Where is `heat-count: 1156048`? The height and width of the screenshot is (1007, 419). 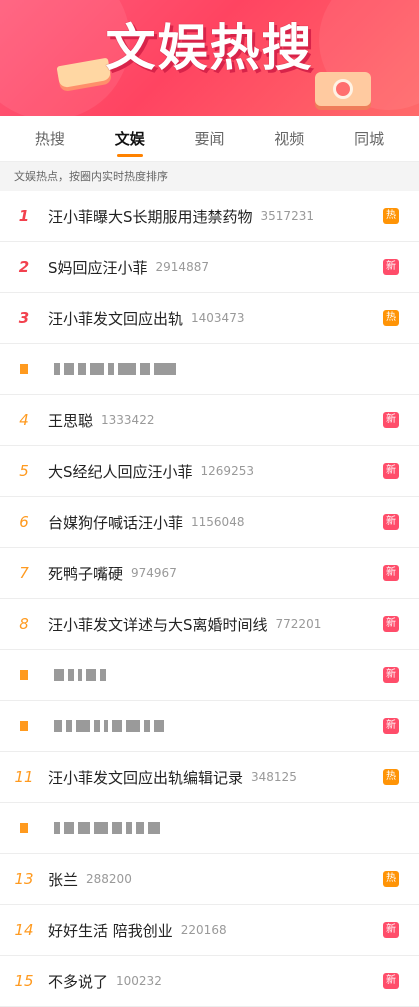 heat-count: 1156048 is located at coordinates (218, 522).